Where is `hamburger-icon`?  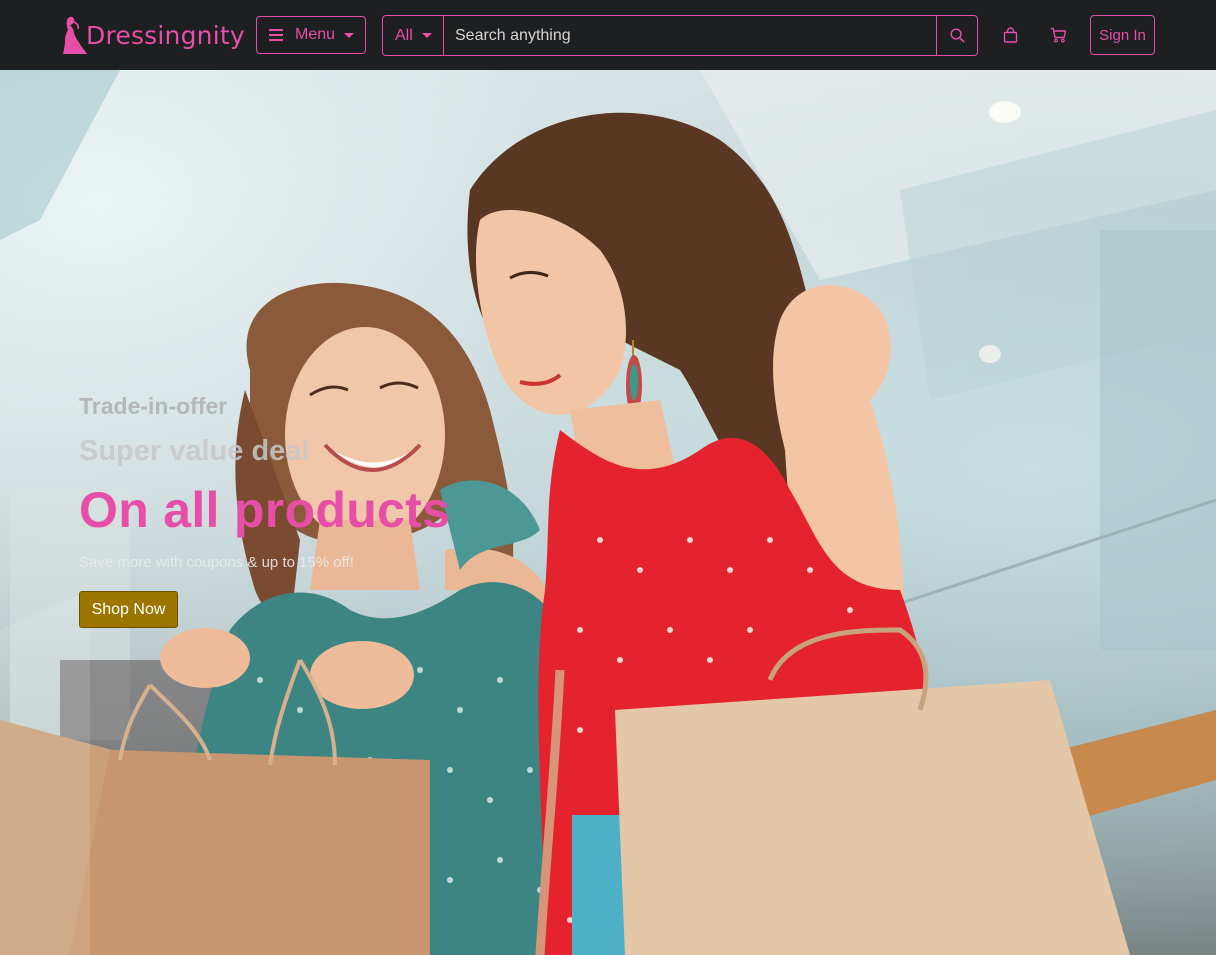
hamburger-icon is located at coordinates (276, 35).